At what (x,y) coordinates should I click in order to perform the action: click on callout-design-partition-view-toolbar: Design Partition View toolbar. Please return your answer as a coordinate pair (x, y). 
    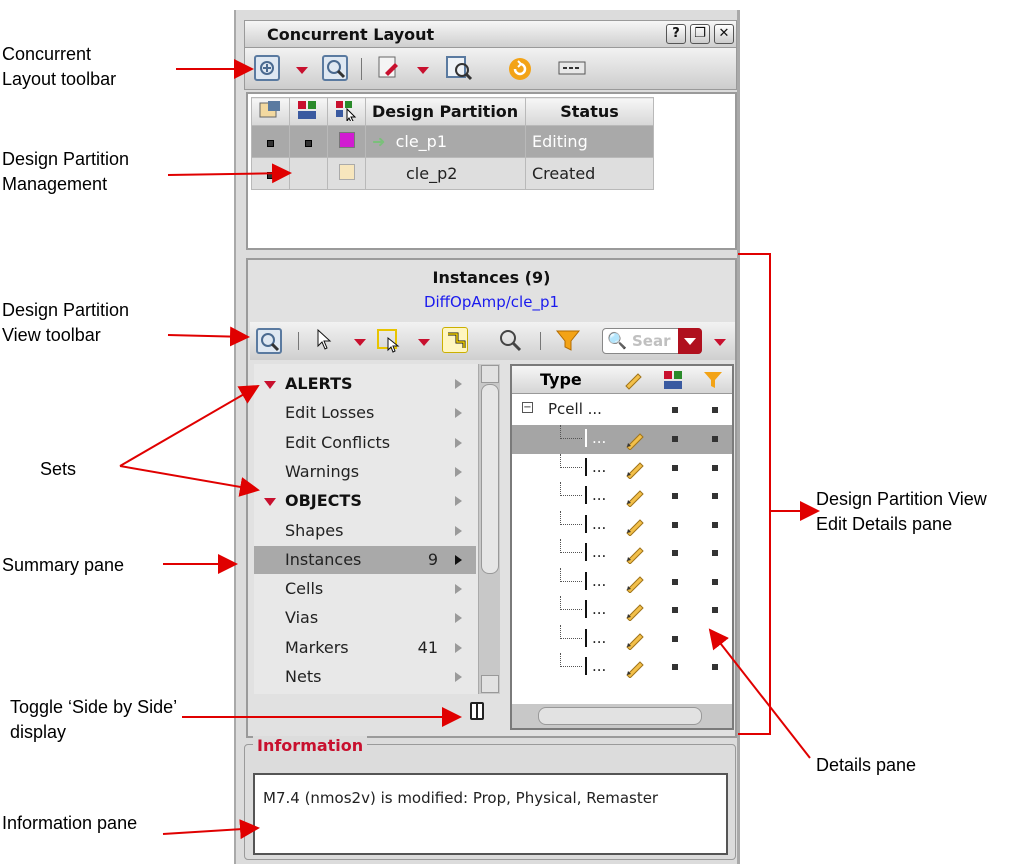
    Looking at the image, I should click on (66, 322).